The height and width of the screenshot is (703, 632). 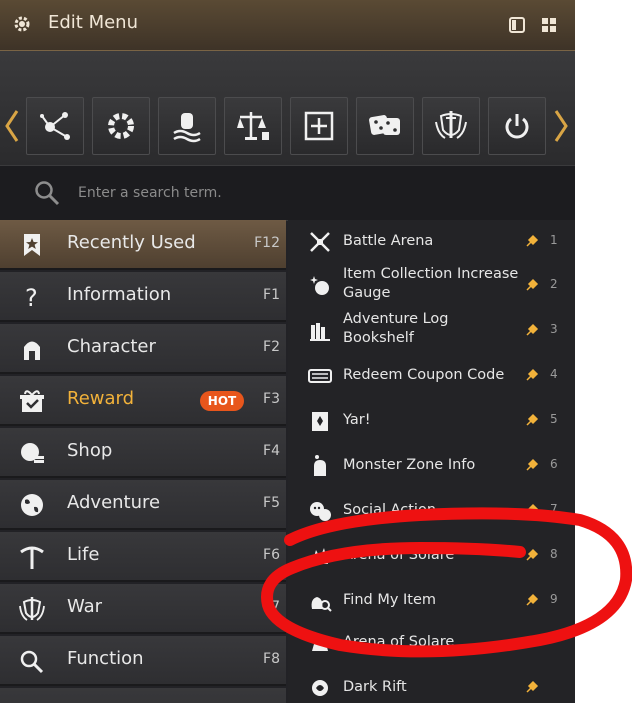 What do you see at coordinates (90, 450) in the screenshot?
I see `category-label: Shop` at bounding box center [90, 450].